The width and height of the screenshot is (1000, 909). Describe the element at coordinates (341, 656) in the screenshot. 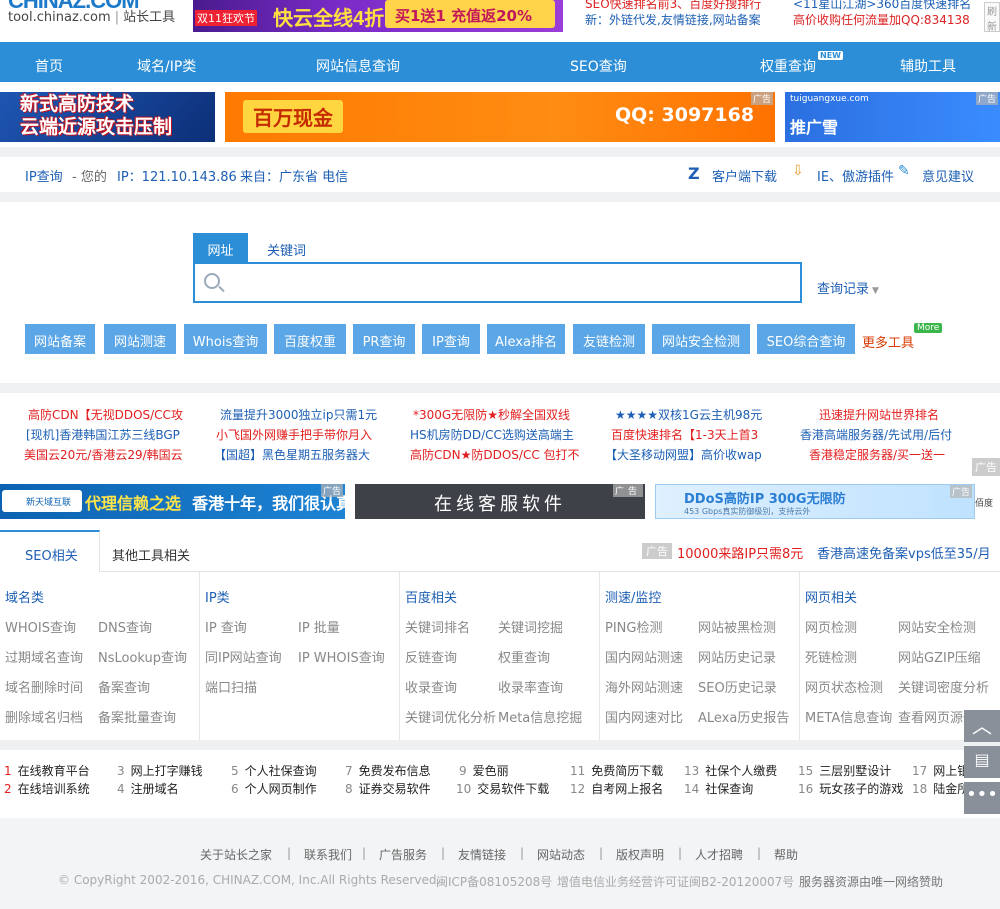

I see `tool-link: IP WHOIS查询` at that location.